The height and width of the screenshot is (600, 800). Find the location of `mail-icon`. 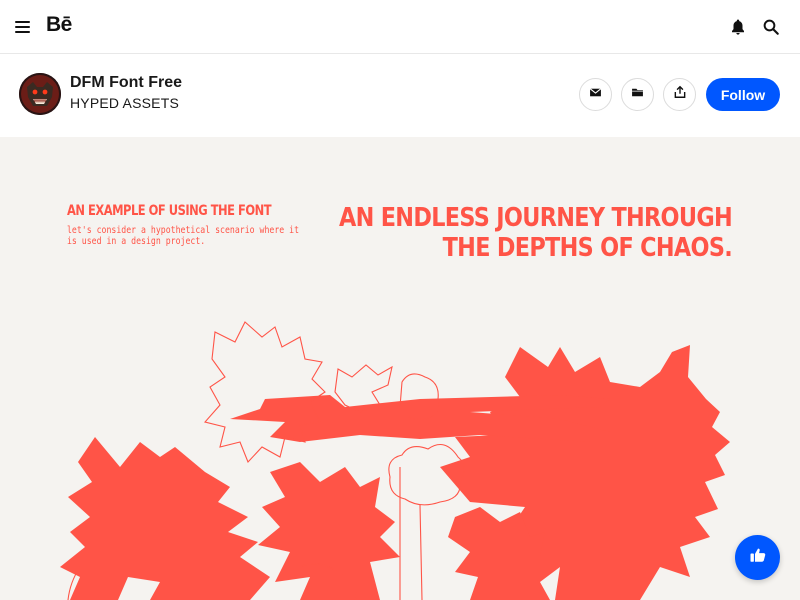

mail-icon is located at coordinates (595, 95).